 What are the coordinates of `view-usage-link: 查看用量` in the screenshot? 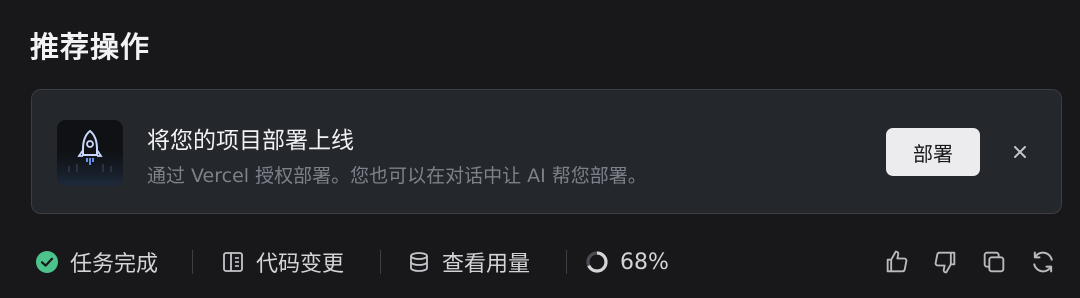 It's located at (468, 262).